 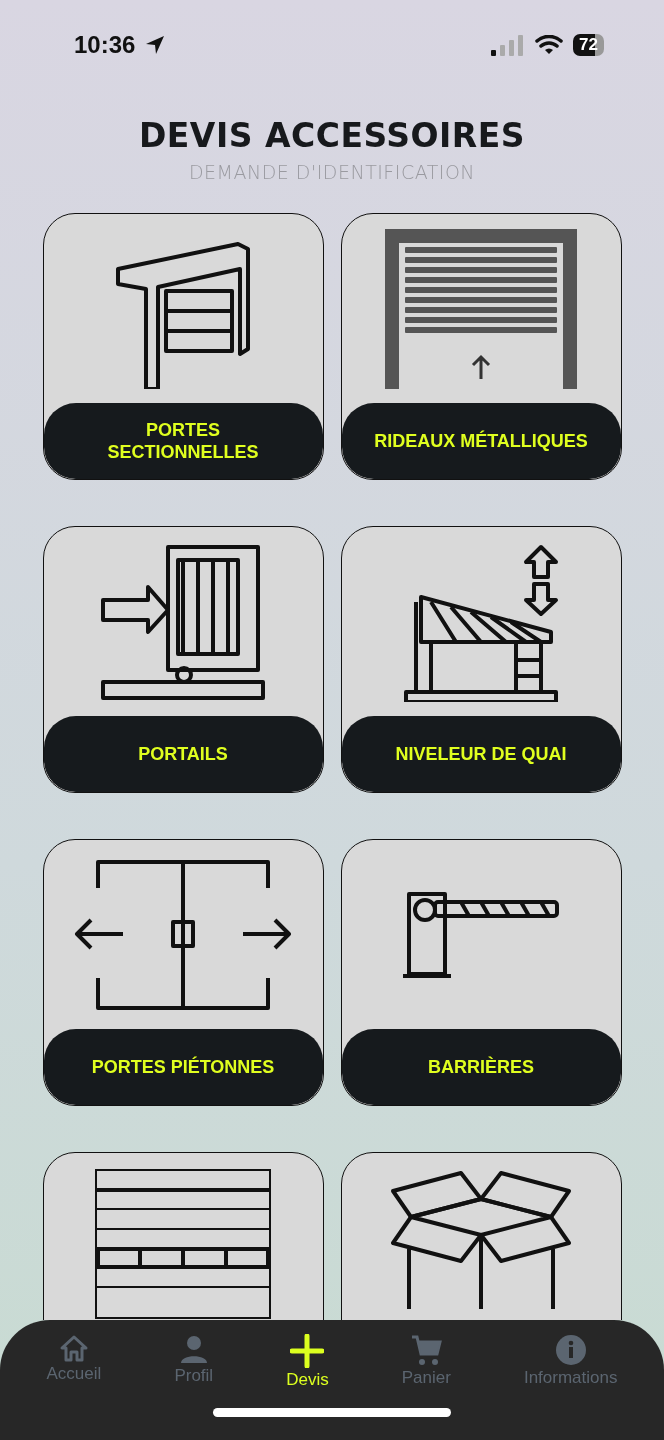 What do you see at coordinates (481, 1239) in the screenshot?
I see `open-box-icon` at bounding box center [481, 1239].